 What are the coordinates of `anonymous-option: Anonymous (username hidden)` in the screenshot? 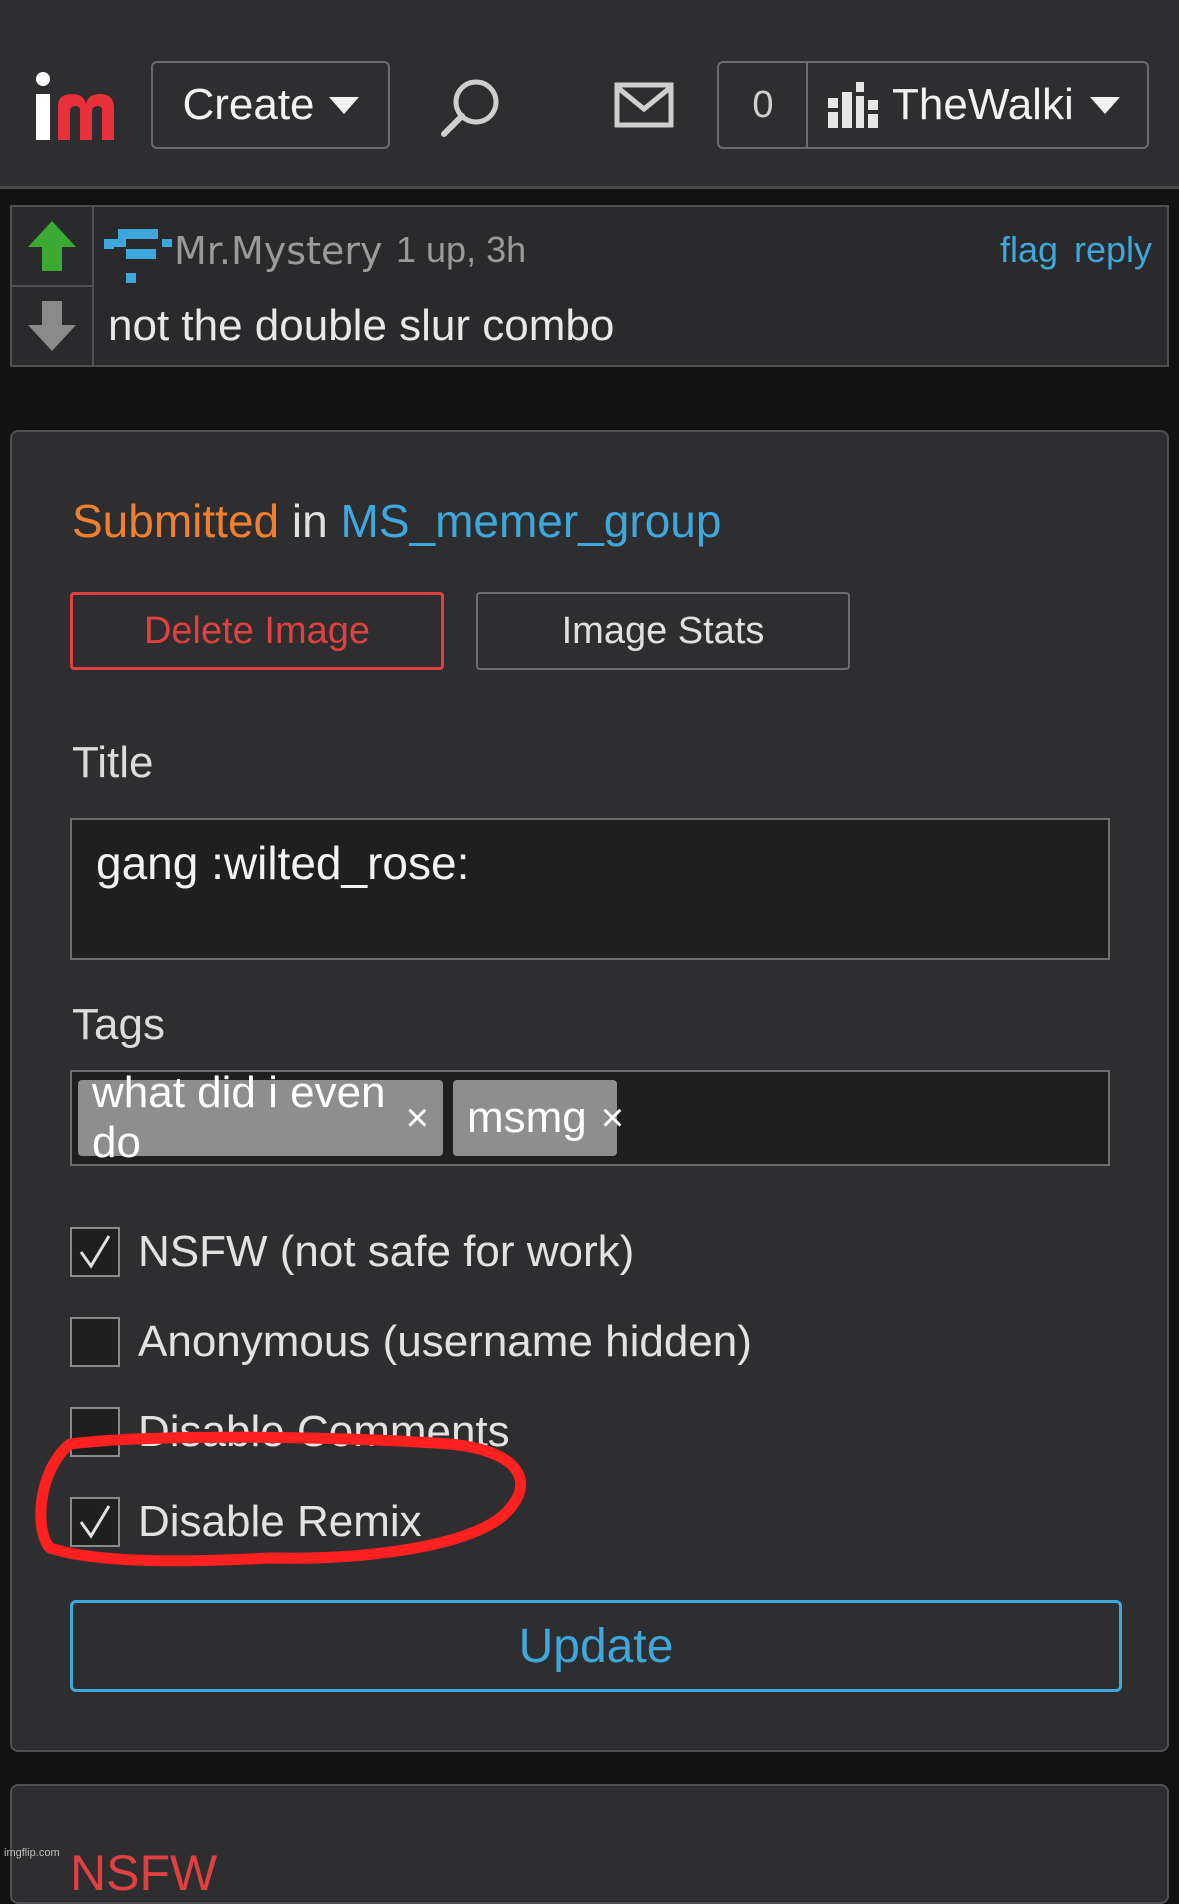 It's located at (411, 1342).